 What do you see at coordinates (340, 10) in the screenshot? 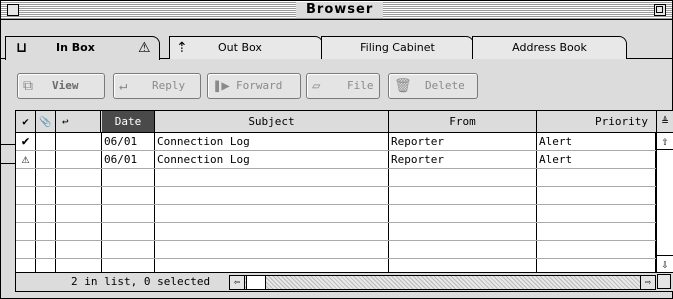
I see `window-title: Browser` at bounding box center [340, 10].